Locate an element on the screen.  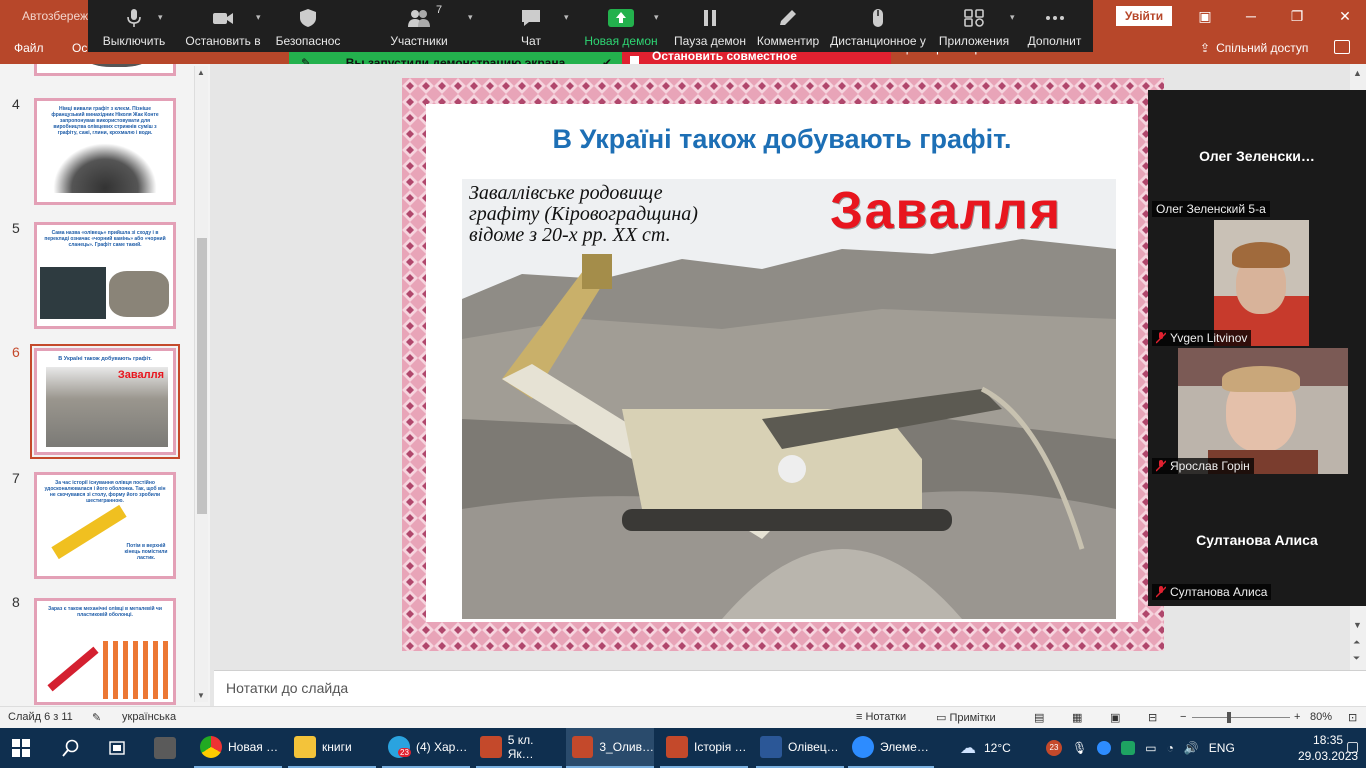
taskbar-app: книги is located at coordinates (332, 748).